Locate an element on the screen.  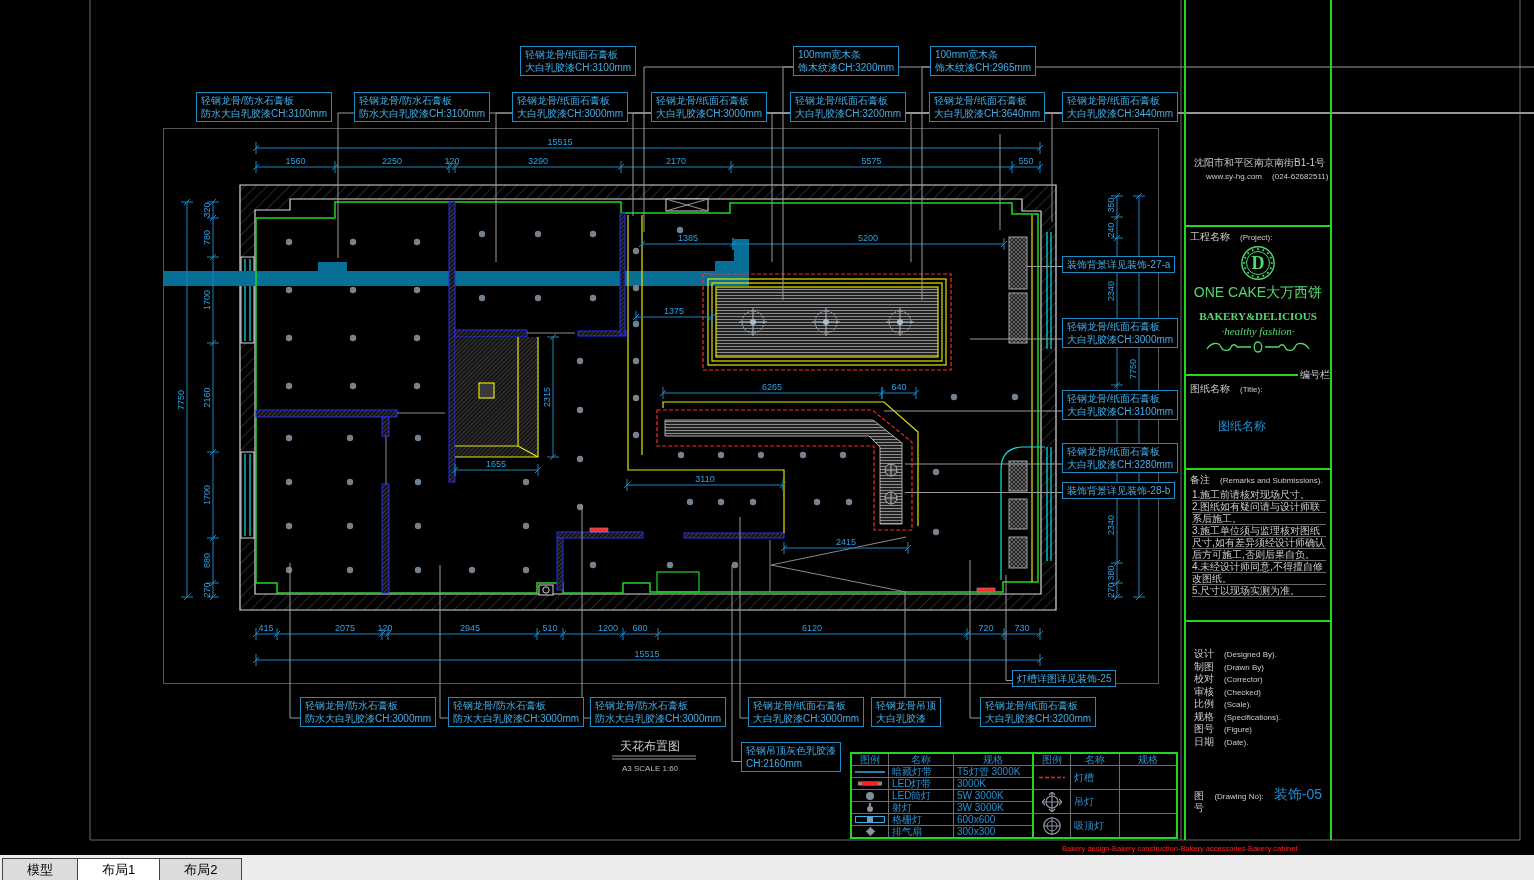
dimension-text: 550 is located at coordinates (1026, 161).